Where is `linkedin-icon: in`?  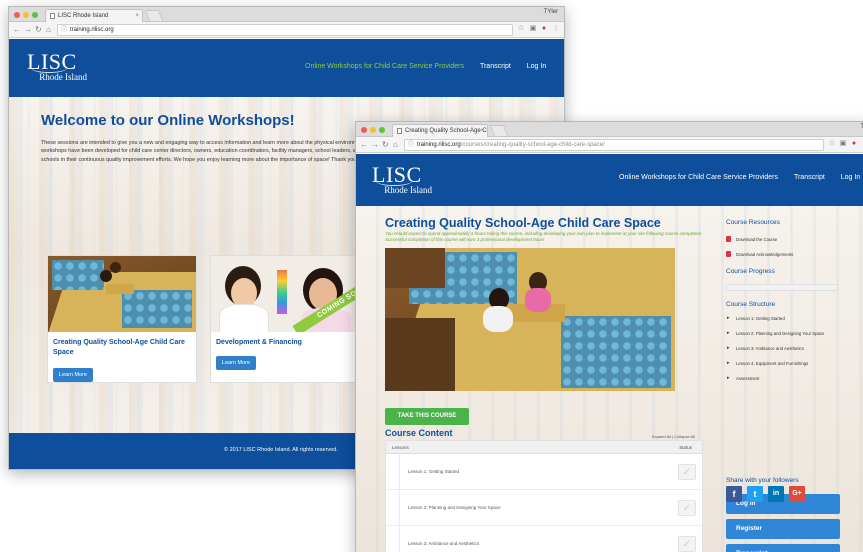
linkedin-icon: in is located at coordinates (776, 494).